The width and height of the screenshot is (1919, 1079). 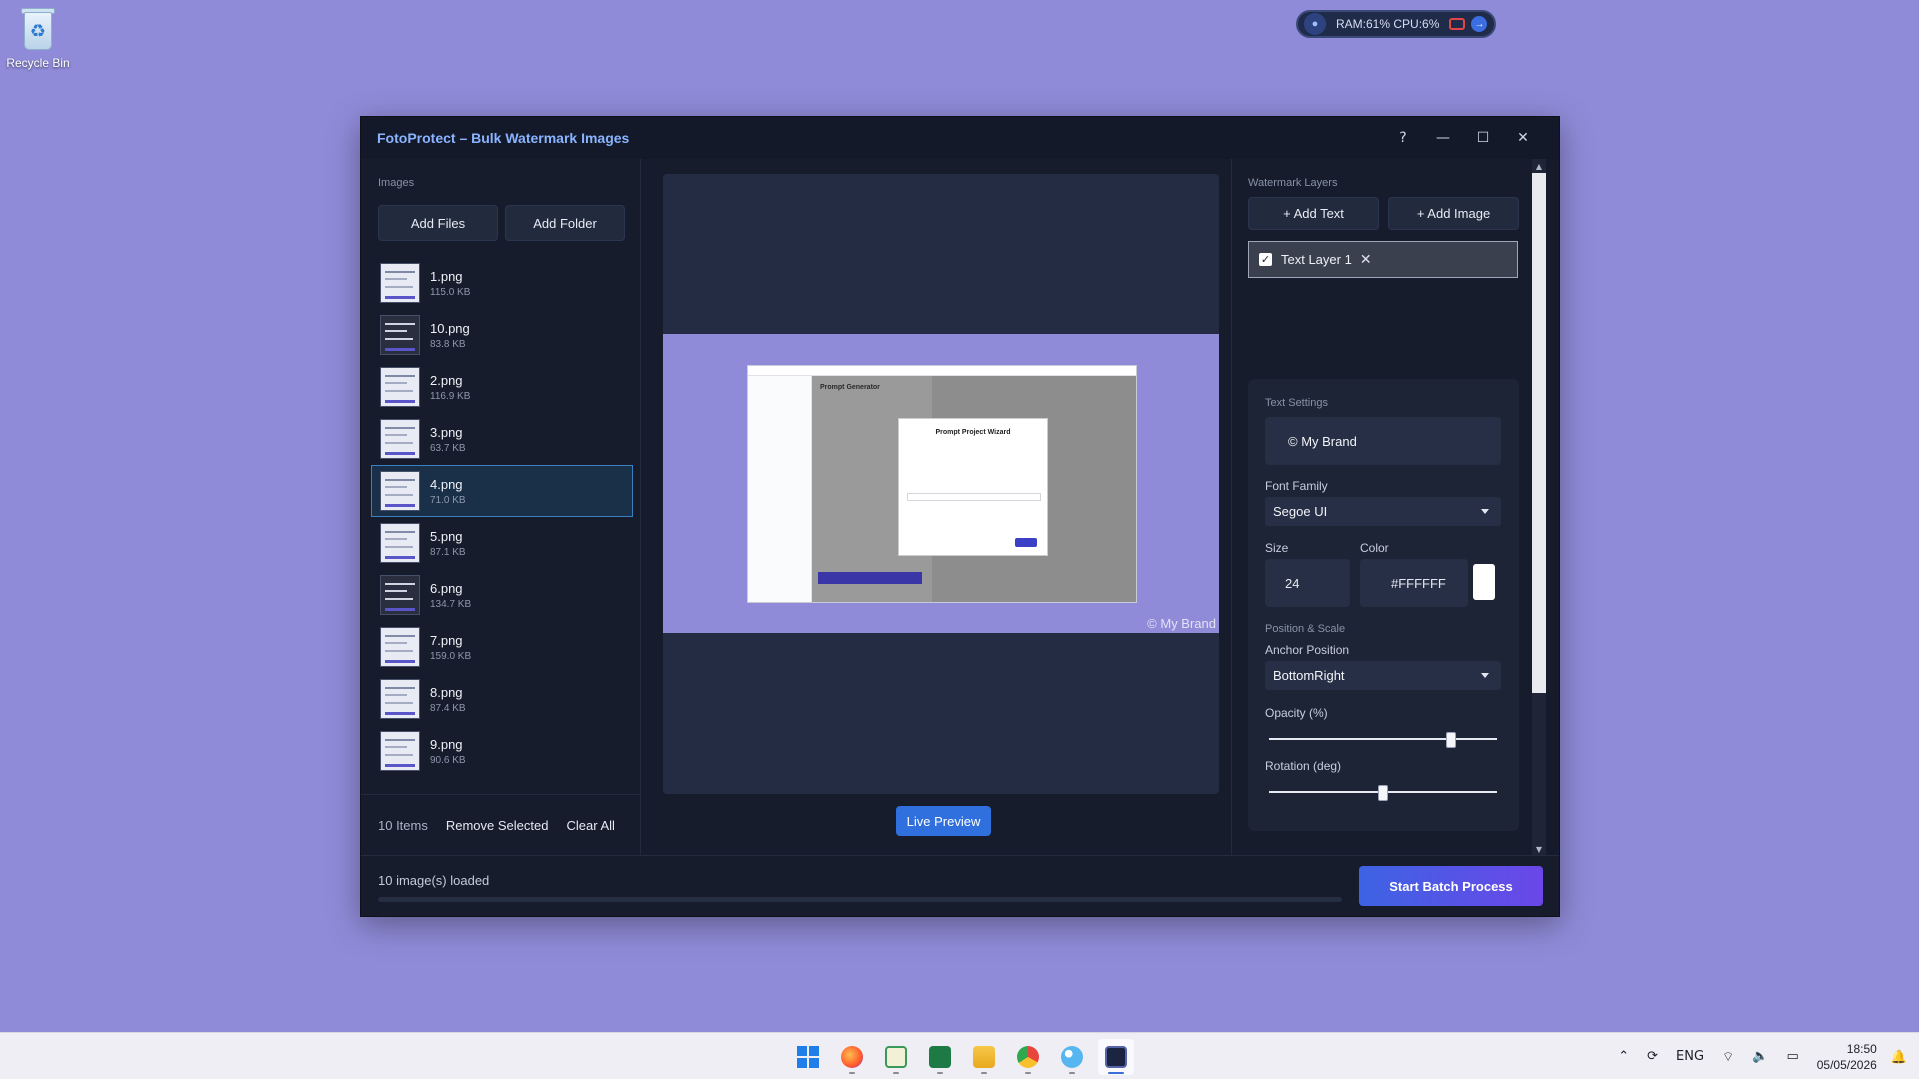 I want to click on battery-icon: ▭, so click(x=1792, y=1056).